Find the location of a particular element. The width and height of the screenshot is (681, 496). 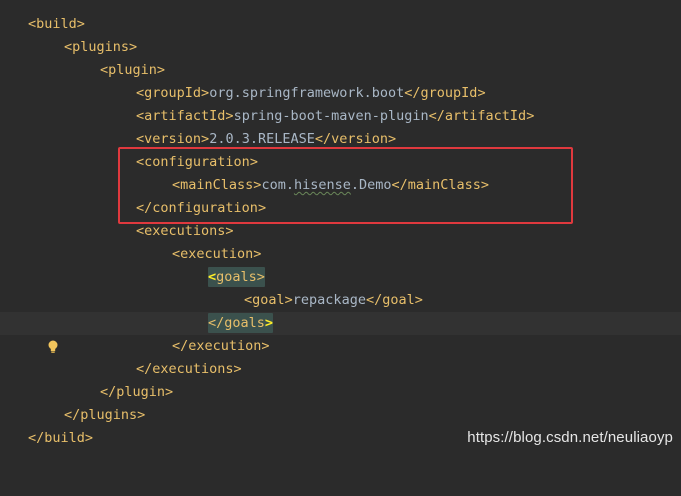

xml-open-tag: <executions> is located at coordinates (185, 231).